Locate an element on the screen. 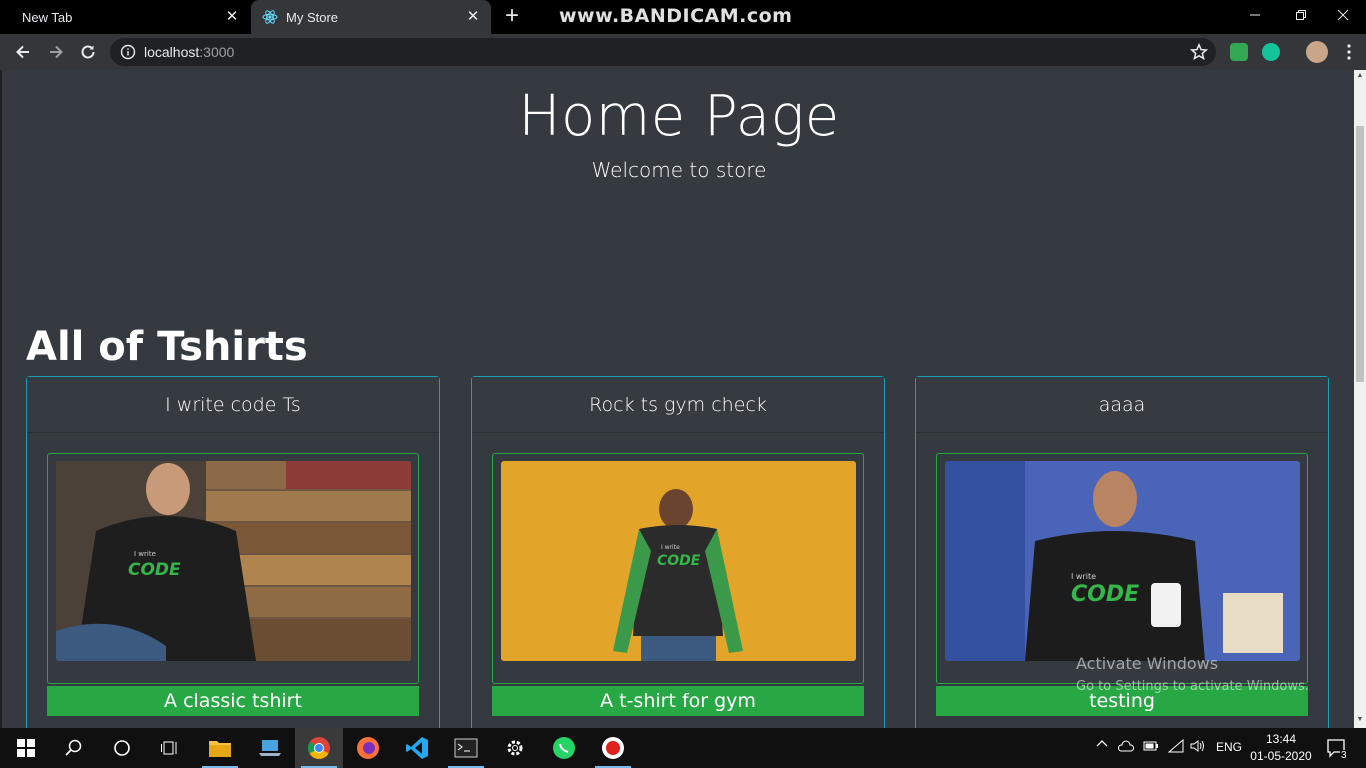 This screenshot has height=768, width=1366. page-subtitle: Welcome to store is located at coordinates (679, 170).